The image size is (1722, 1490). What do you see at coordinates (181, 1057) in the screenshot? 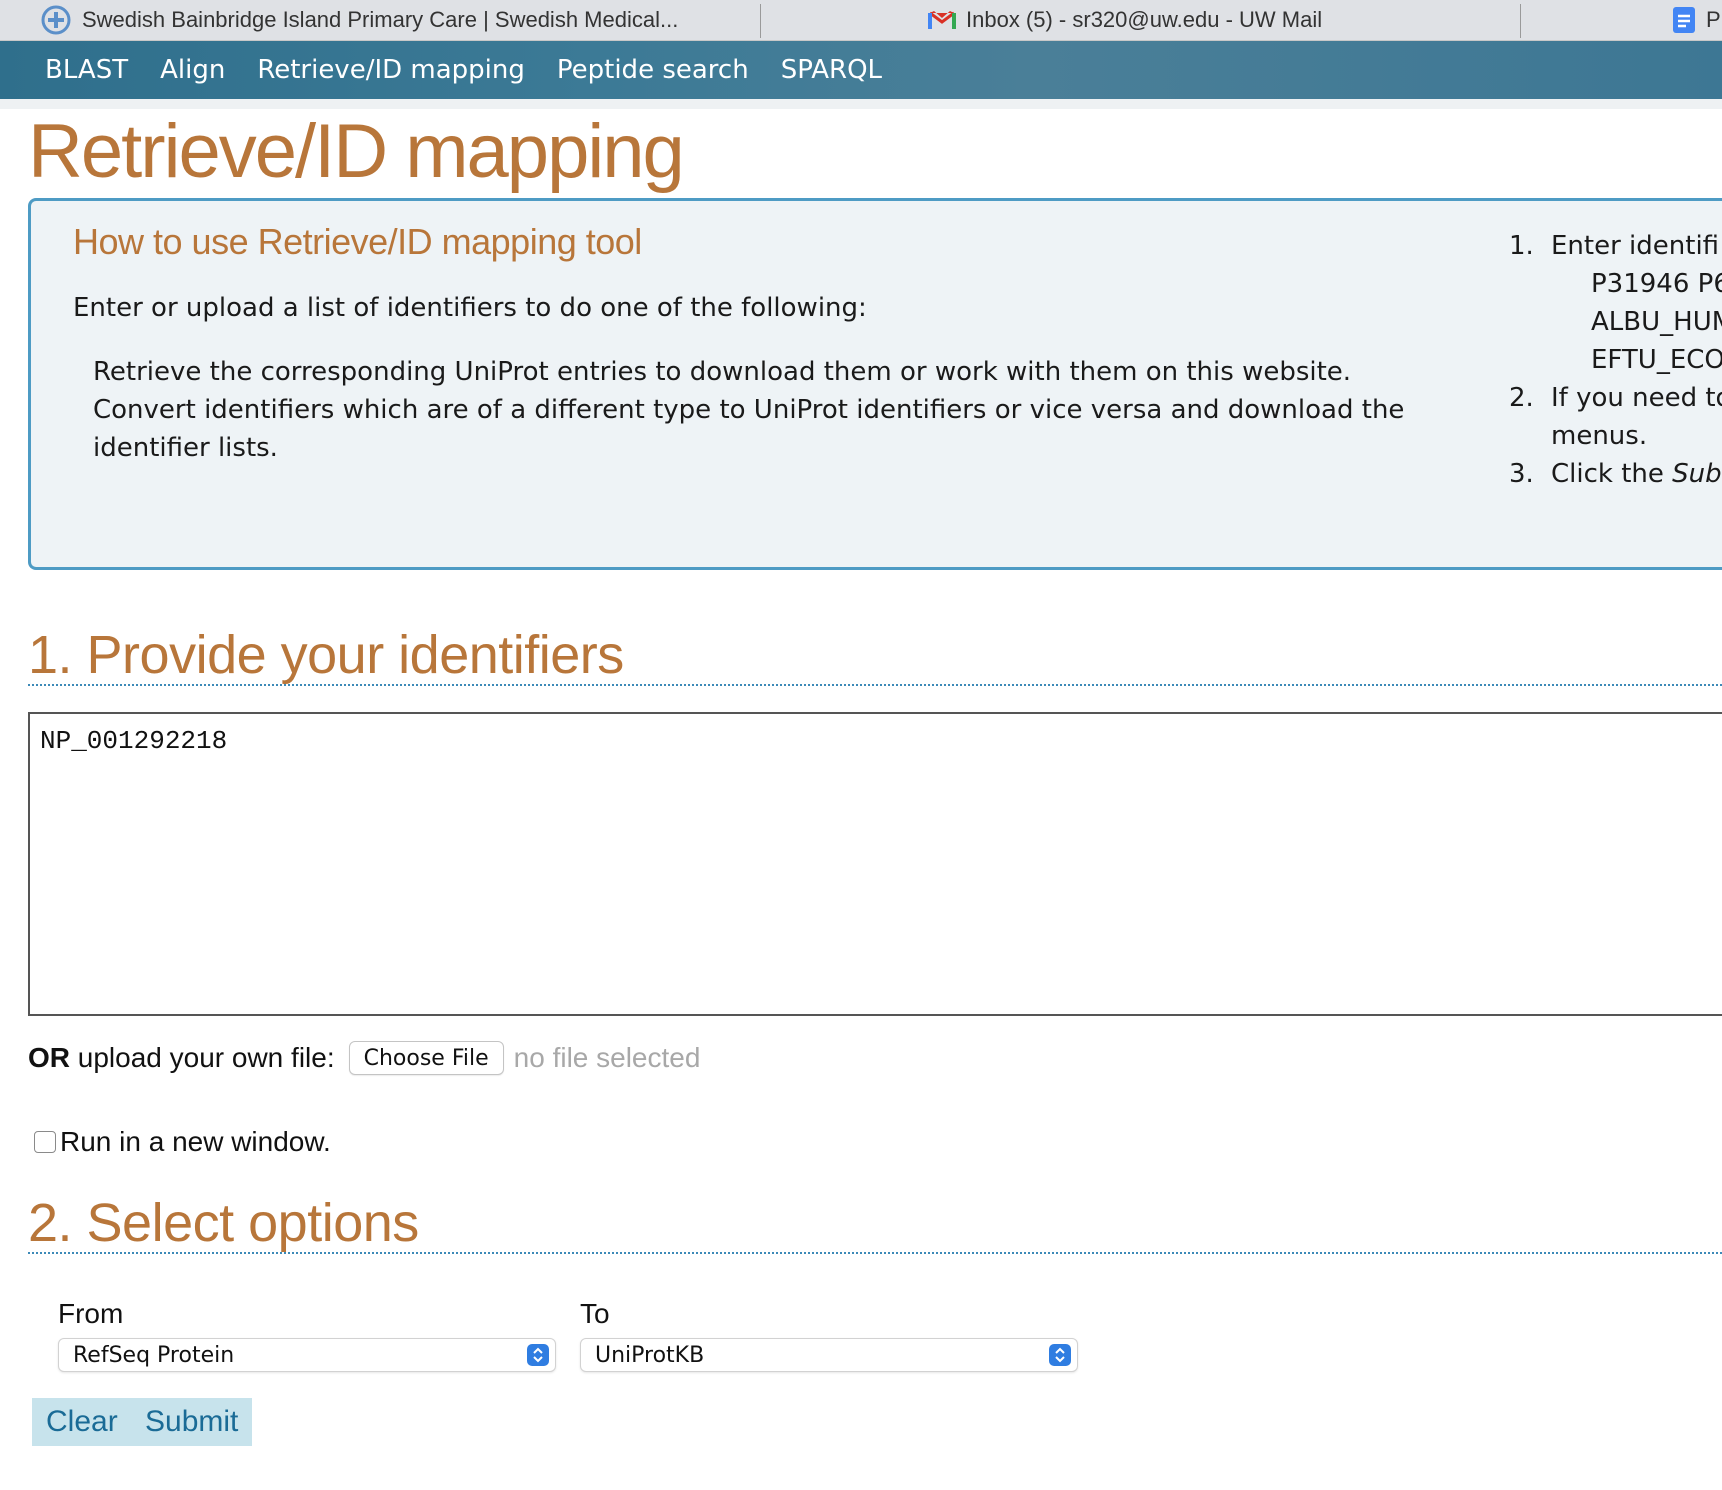
I see `upload-label: OR upload your own file:` at bounding box center [181, 1057].